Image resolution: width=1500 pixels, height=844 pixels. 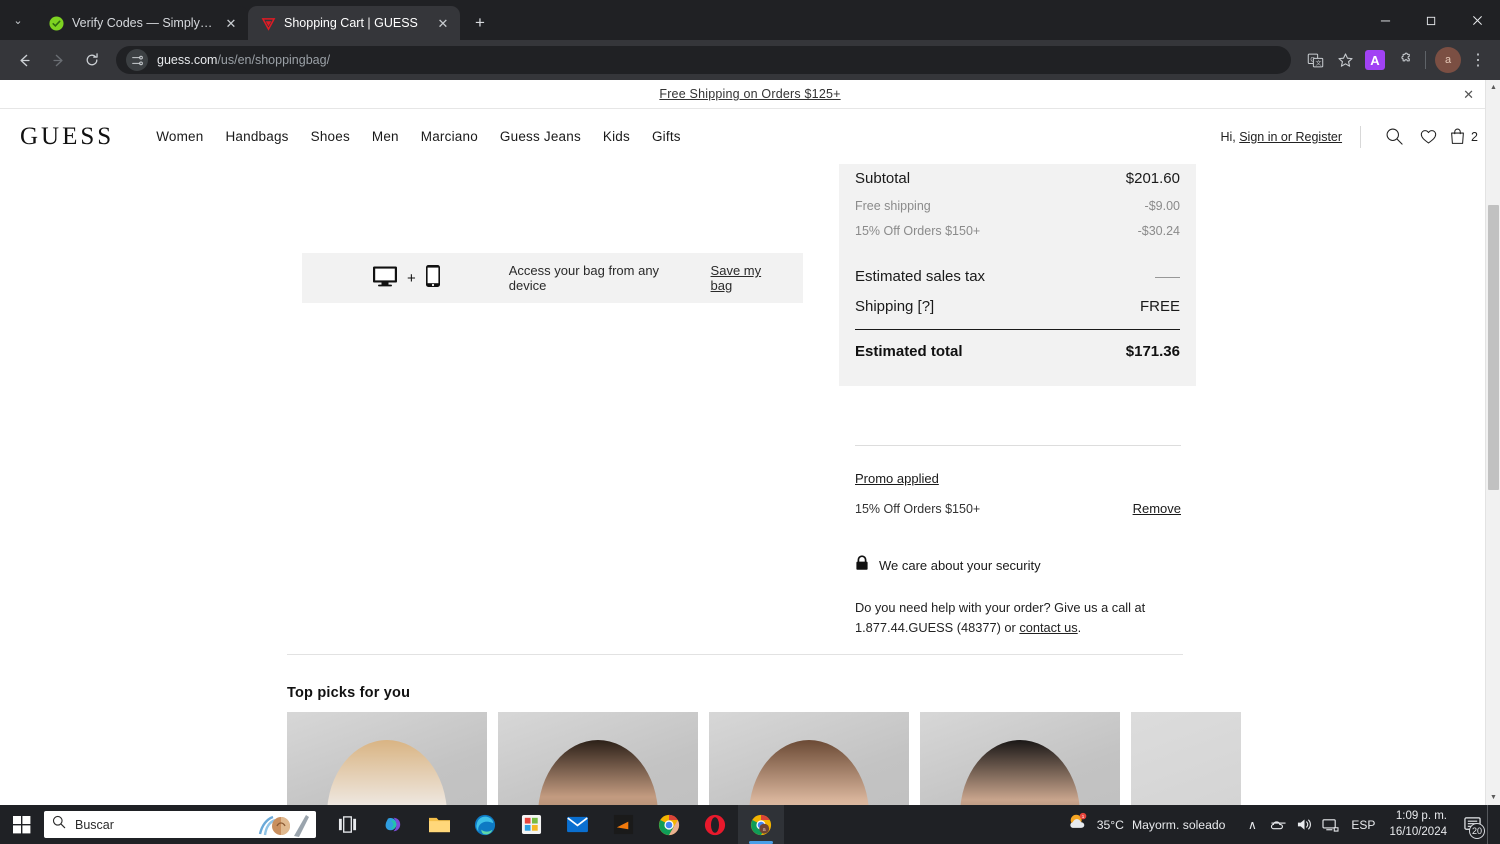 What do you see at coordinates (1448, 60) in the screenshot?
I see `profile-avatar-icon: a` at bounding box center [1448, 60].